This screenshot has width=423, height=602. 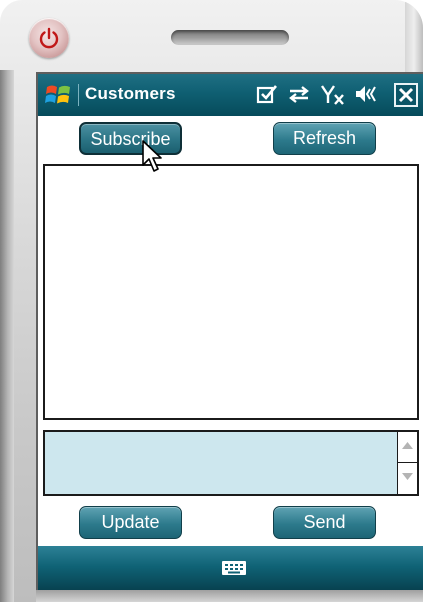 I want to click on power-button, so click(x=49, y=38).